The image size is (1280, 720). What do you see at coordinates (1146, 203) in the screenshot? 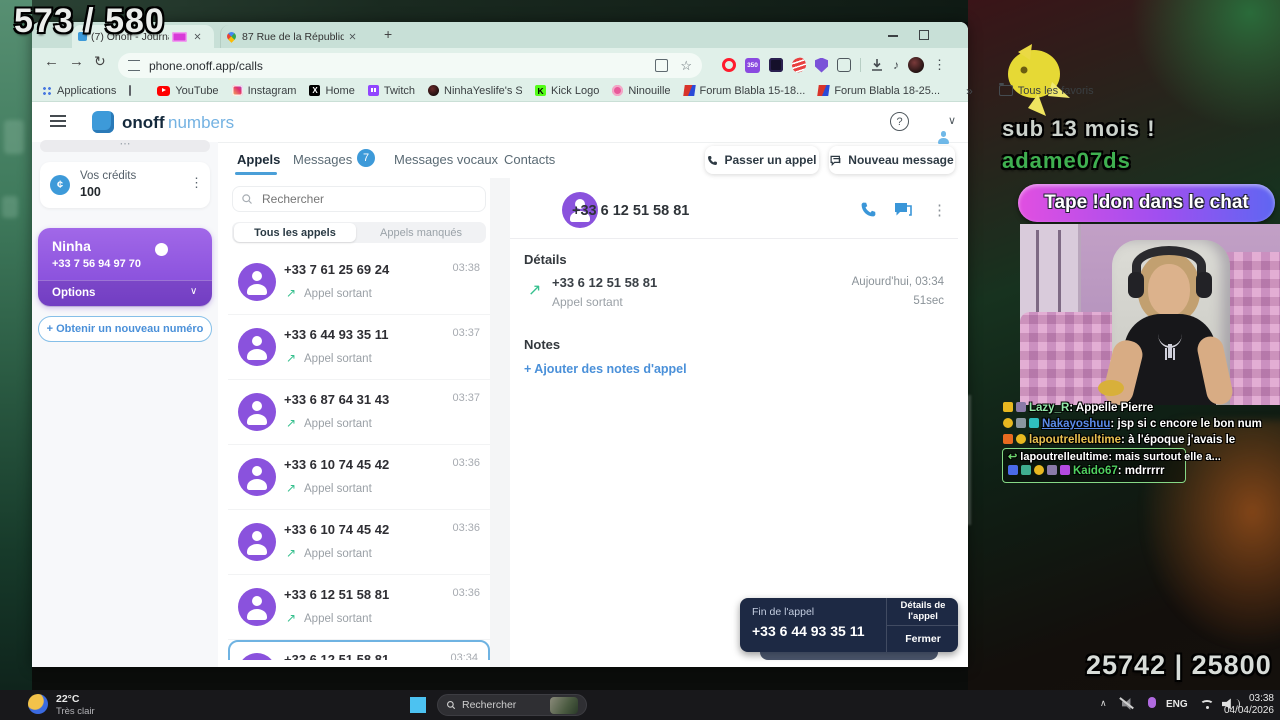
I see `donation-banner: Tape !don dans le chat` at bounding box center [1146, 203].